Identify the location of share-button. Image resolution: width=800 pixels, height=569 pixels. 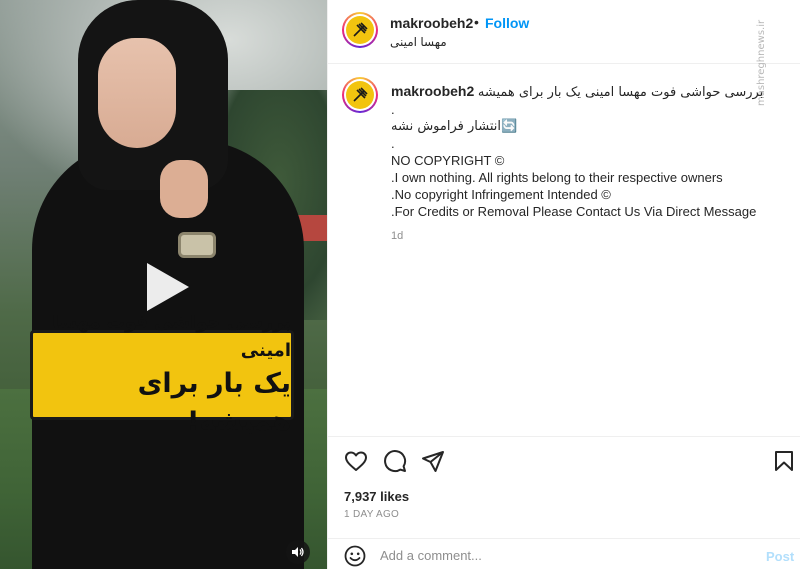
(433, 461).